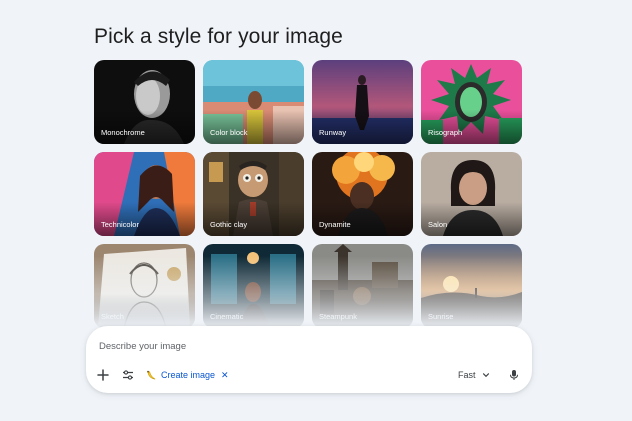  Describe the element at coordinates (471, 194) in the screenshot. I see `style-tile-salon: Salon` at that location.